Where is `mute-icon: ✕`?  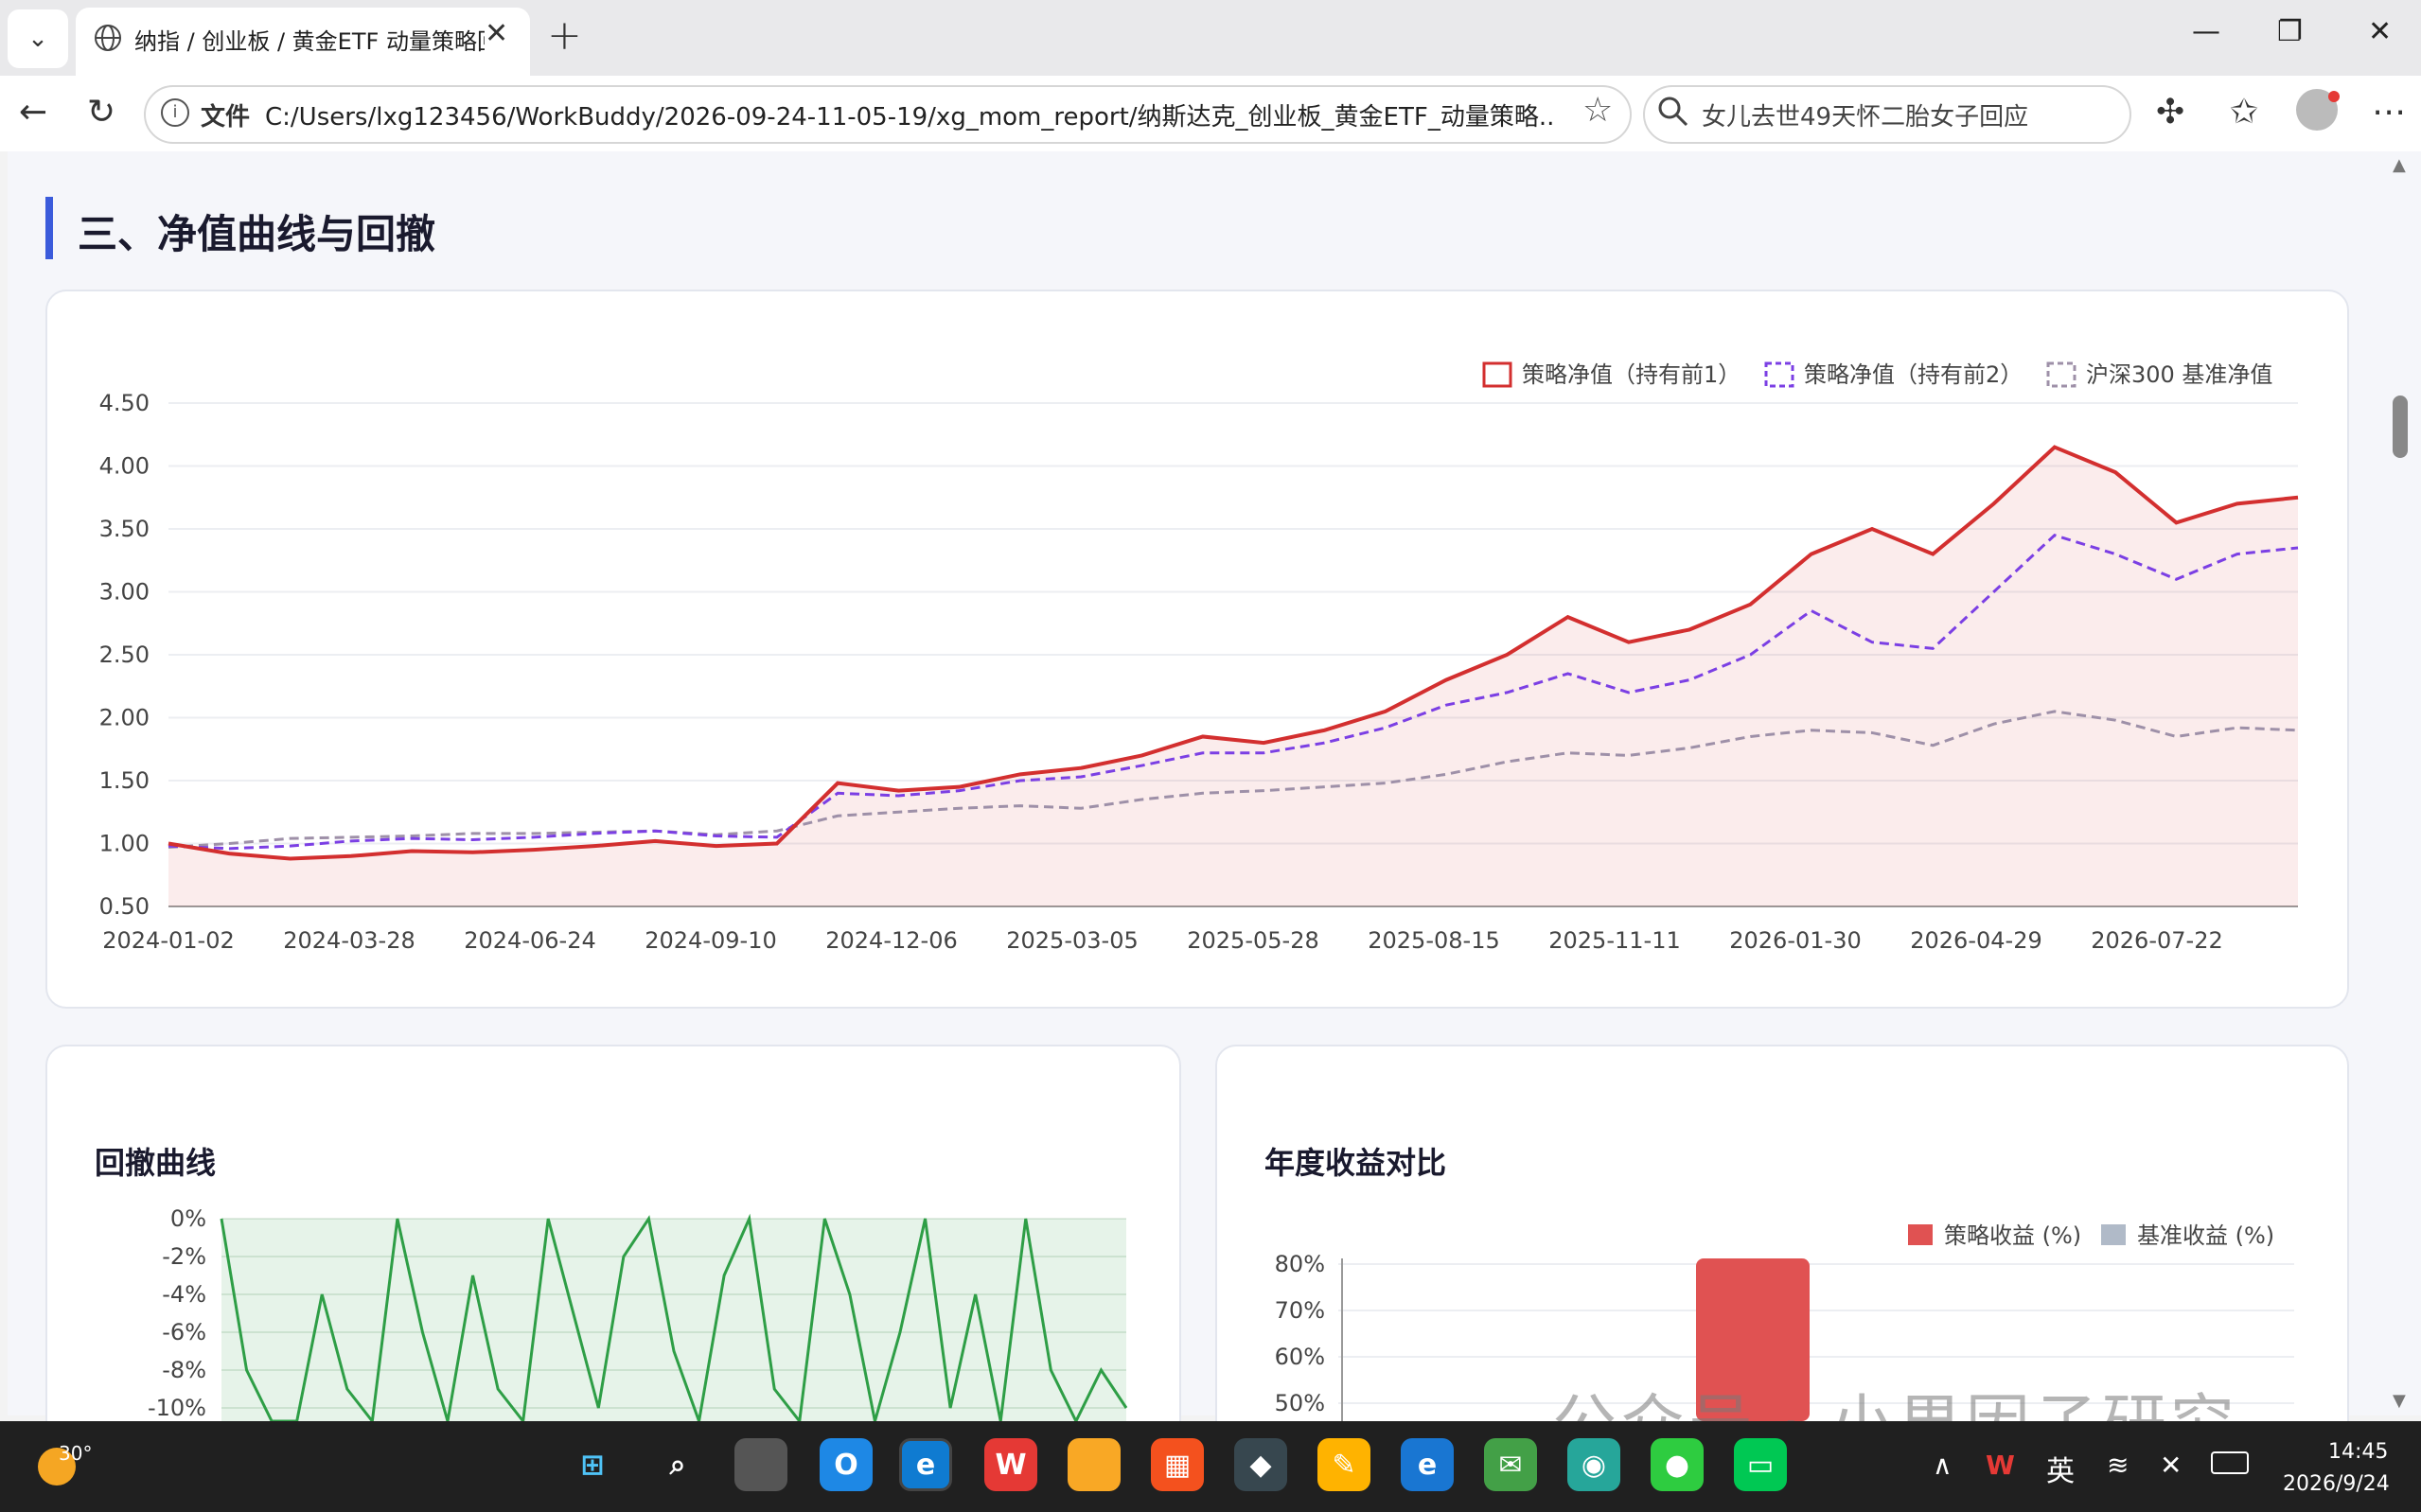
mute-icon: ✕ is located at coordinates (2171, 1465).